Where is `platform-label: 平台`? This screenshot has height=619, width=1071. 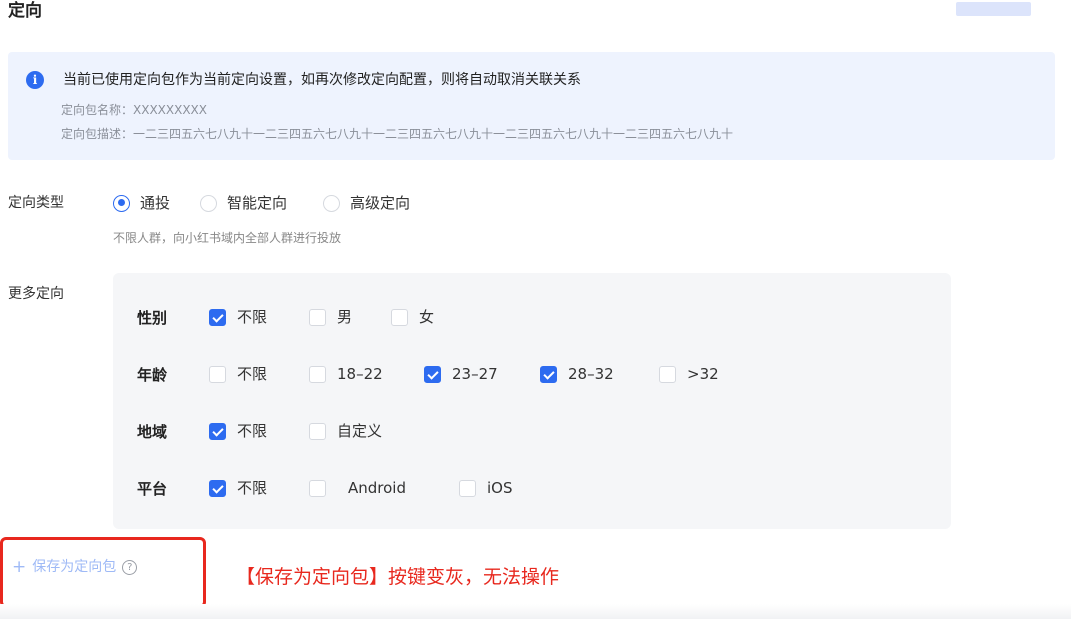 platform-label: 平台 is located at coordinates (152, 488).